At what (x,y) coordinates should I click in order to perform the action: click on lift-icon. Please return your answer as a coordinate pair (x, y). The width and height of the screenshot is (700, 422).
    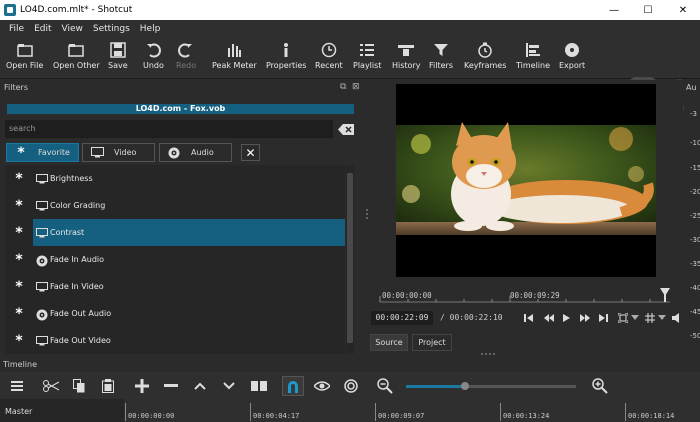
    Looking at the image, I should click on (200, 386).